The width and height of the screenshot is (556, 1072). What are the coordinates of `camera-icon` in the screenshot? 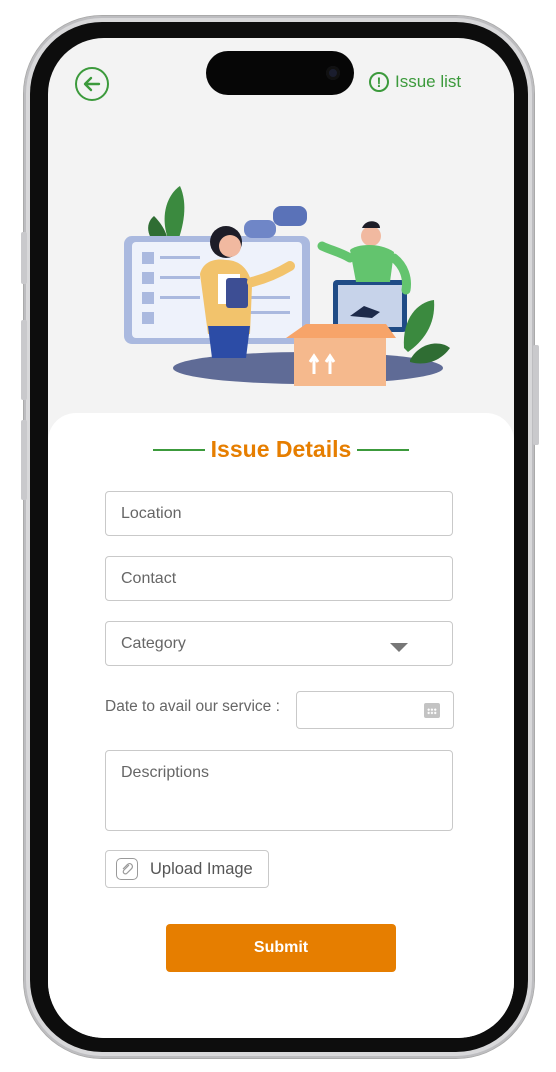 It's located at (333, 73).